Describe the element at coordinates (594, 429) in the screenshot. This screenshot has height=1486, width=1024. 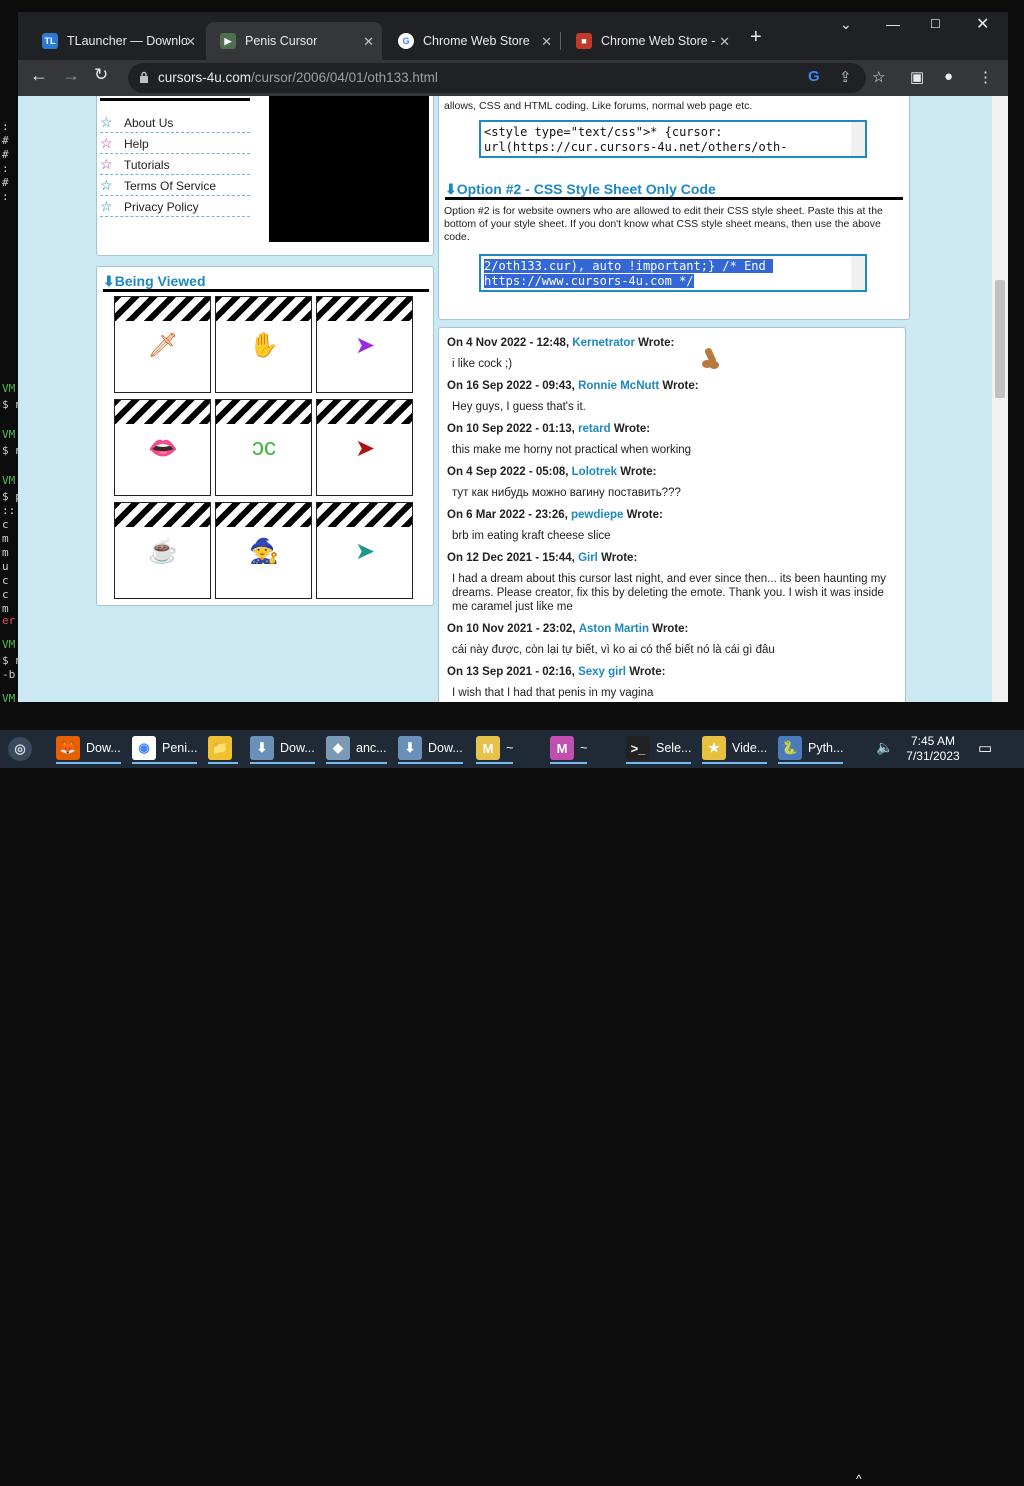
I see `comment-user-link: retard` at that location.